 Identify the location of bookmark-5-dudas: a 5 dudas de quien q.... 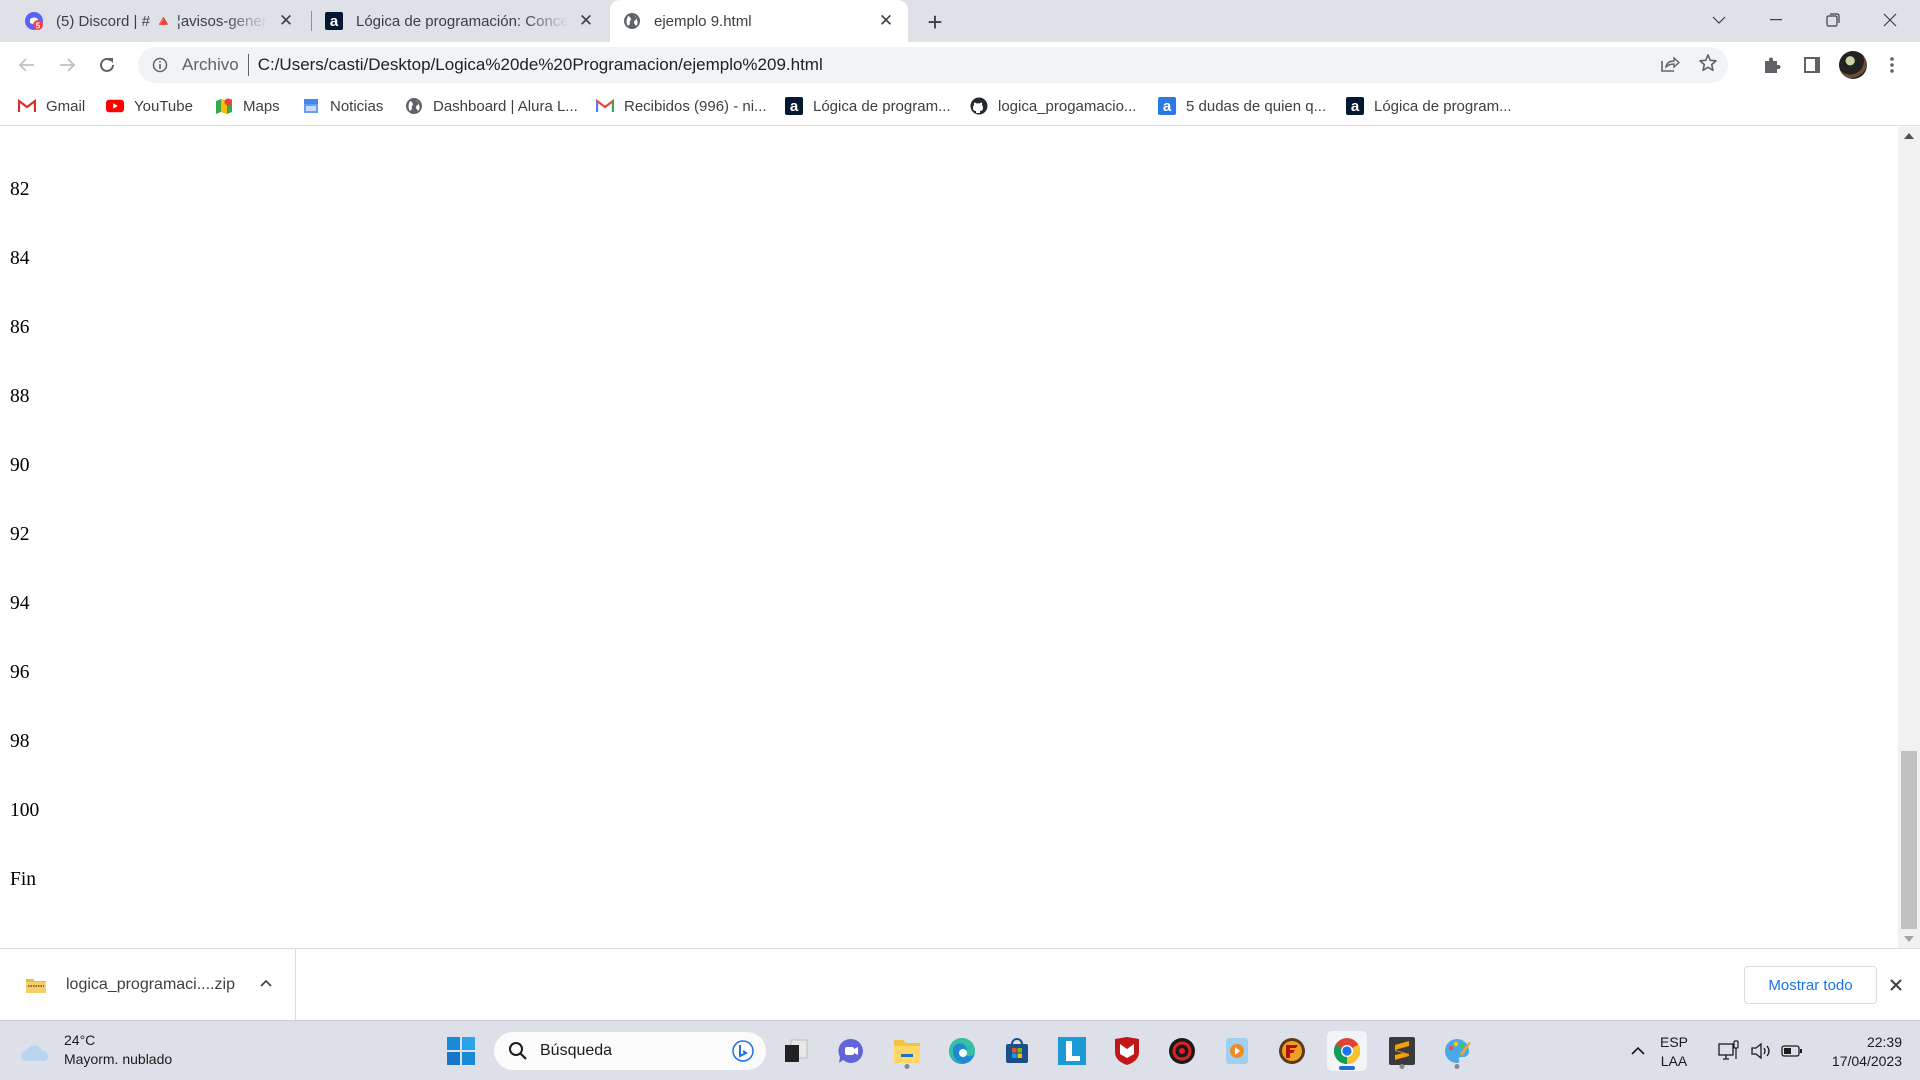
(1242, 106).